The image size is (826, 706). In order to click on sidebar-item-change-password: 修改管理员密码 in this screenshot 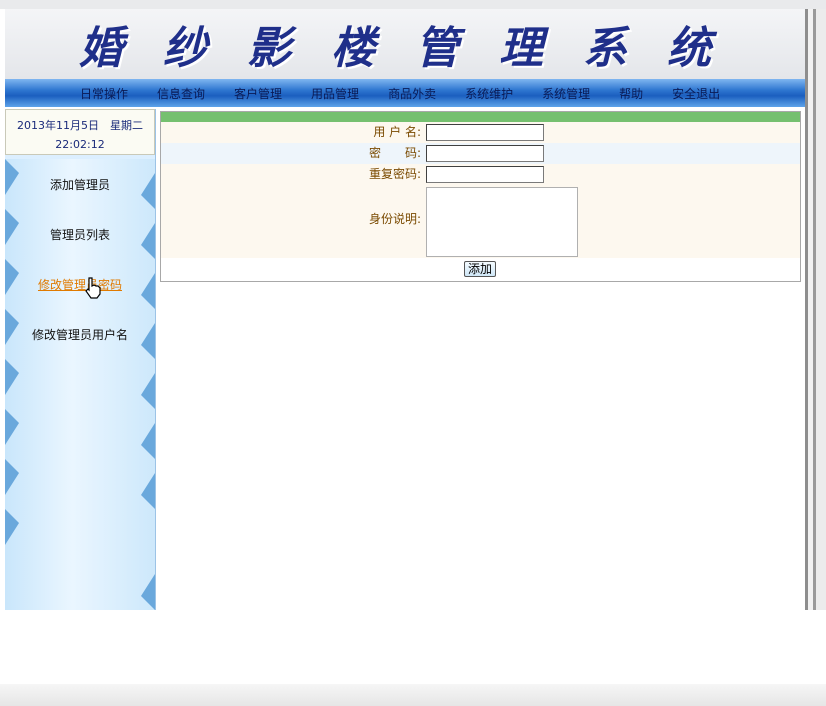, I will do `click(80, 284)`.